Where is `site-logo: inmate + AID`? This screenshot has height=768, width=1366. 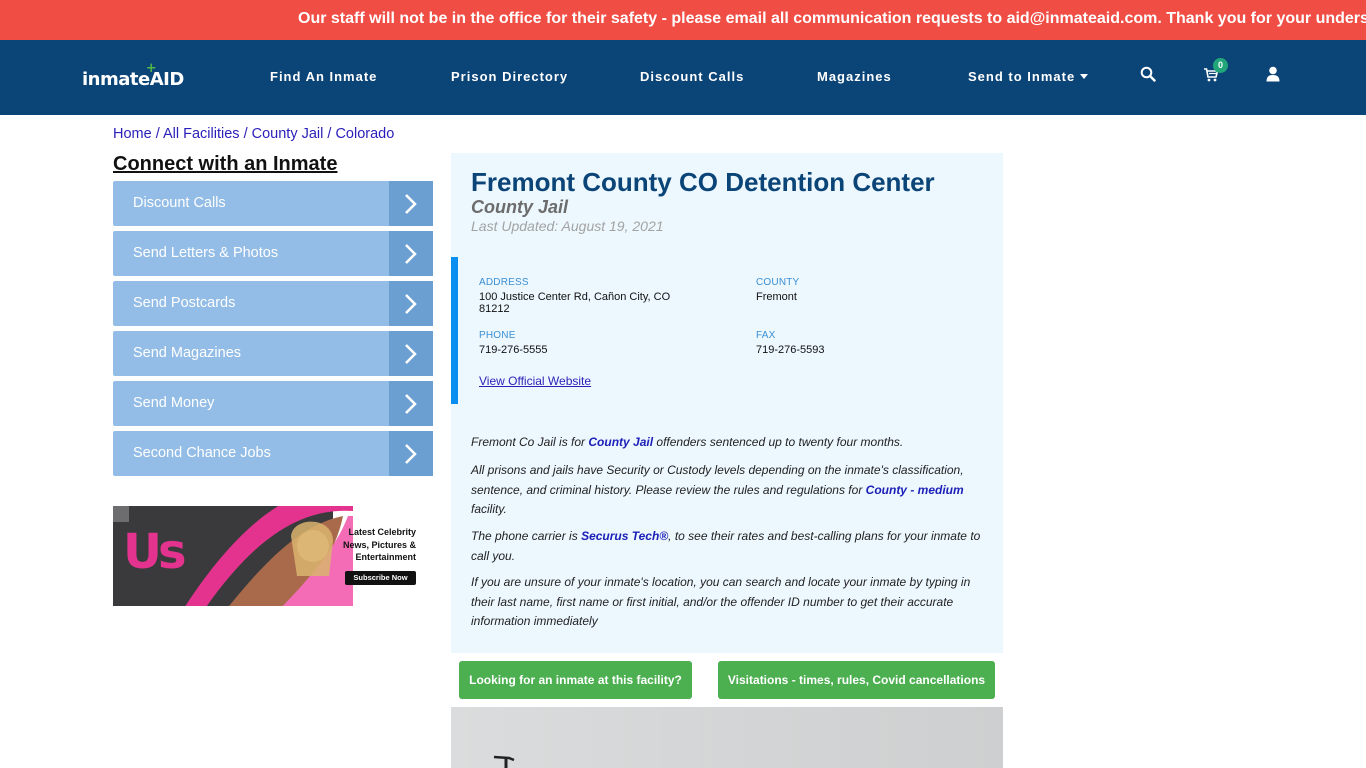
site-logo: inmate + AID is located at coordinates (133, 75).